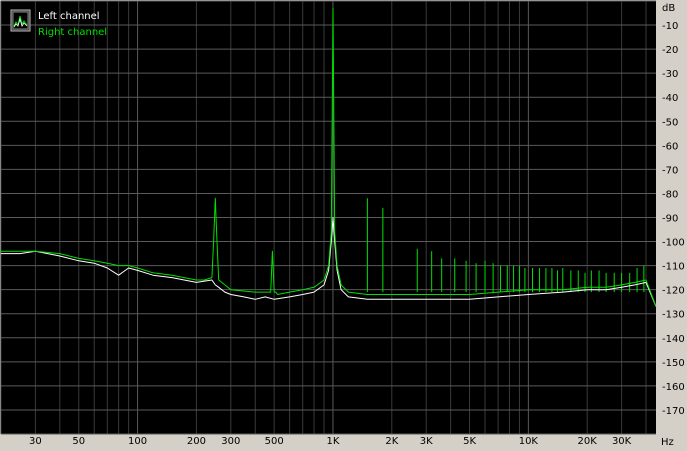 This screenshot has height=451, width=687. I want to click on x-tick-label: 500, so click(274, 441).